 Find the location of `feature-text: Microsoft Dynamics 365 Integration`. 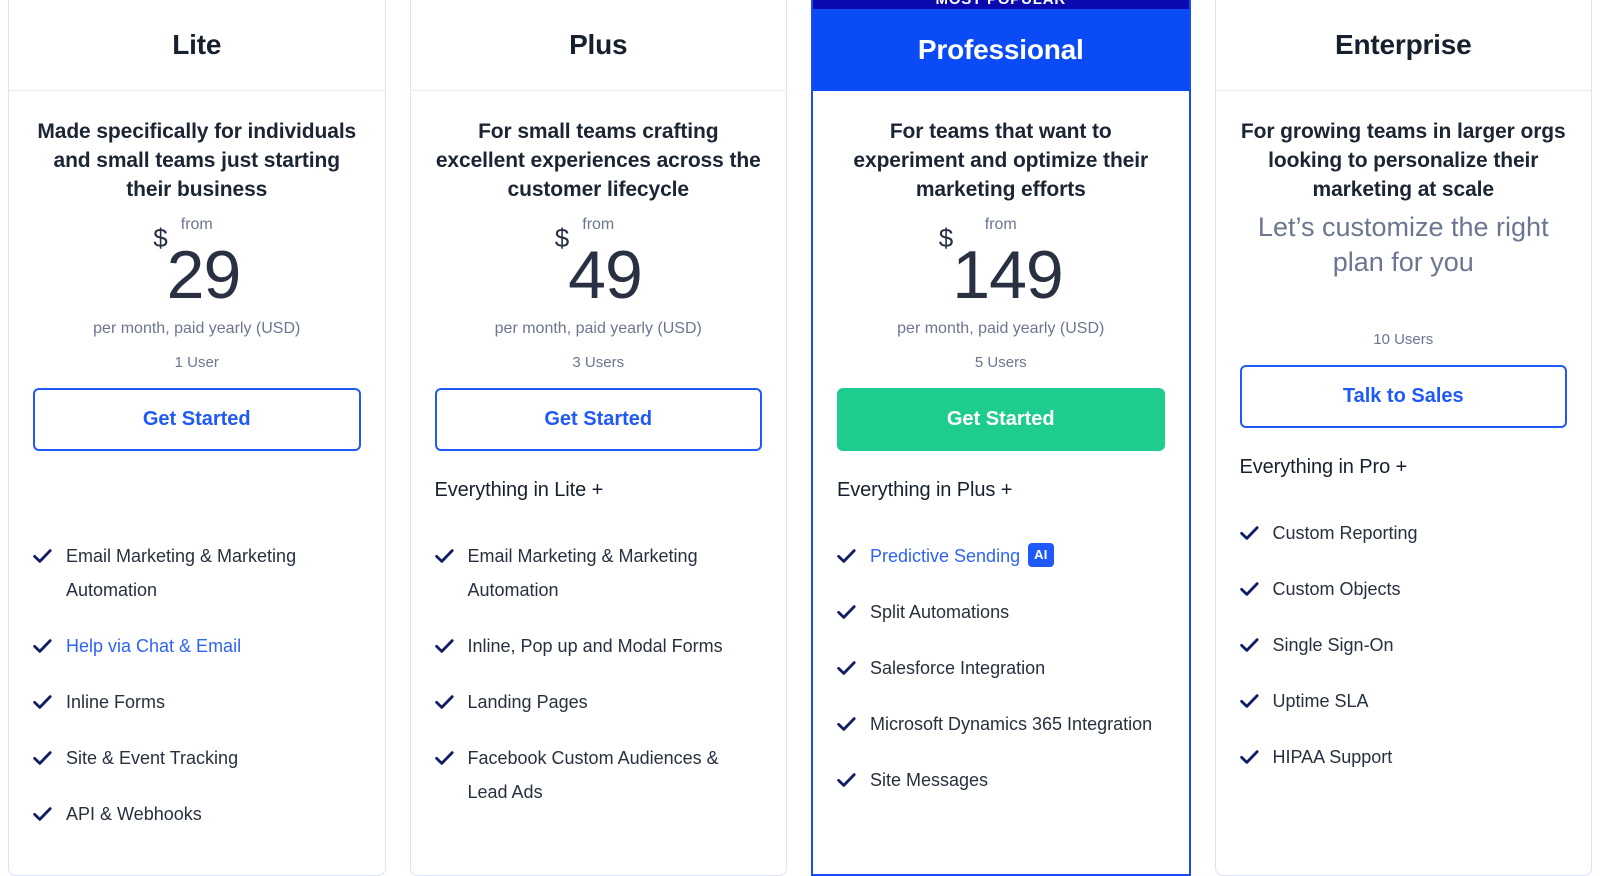

feature-text: Microsoft Dynamics 365 Integration is located at coordinates (1011, 724).